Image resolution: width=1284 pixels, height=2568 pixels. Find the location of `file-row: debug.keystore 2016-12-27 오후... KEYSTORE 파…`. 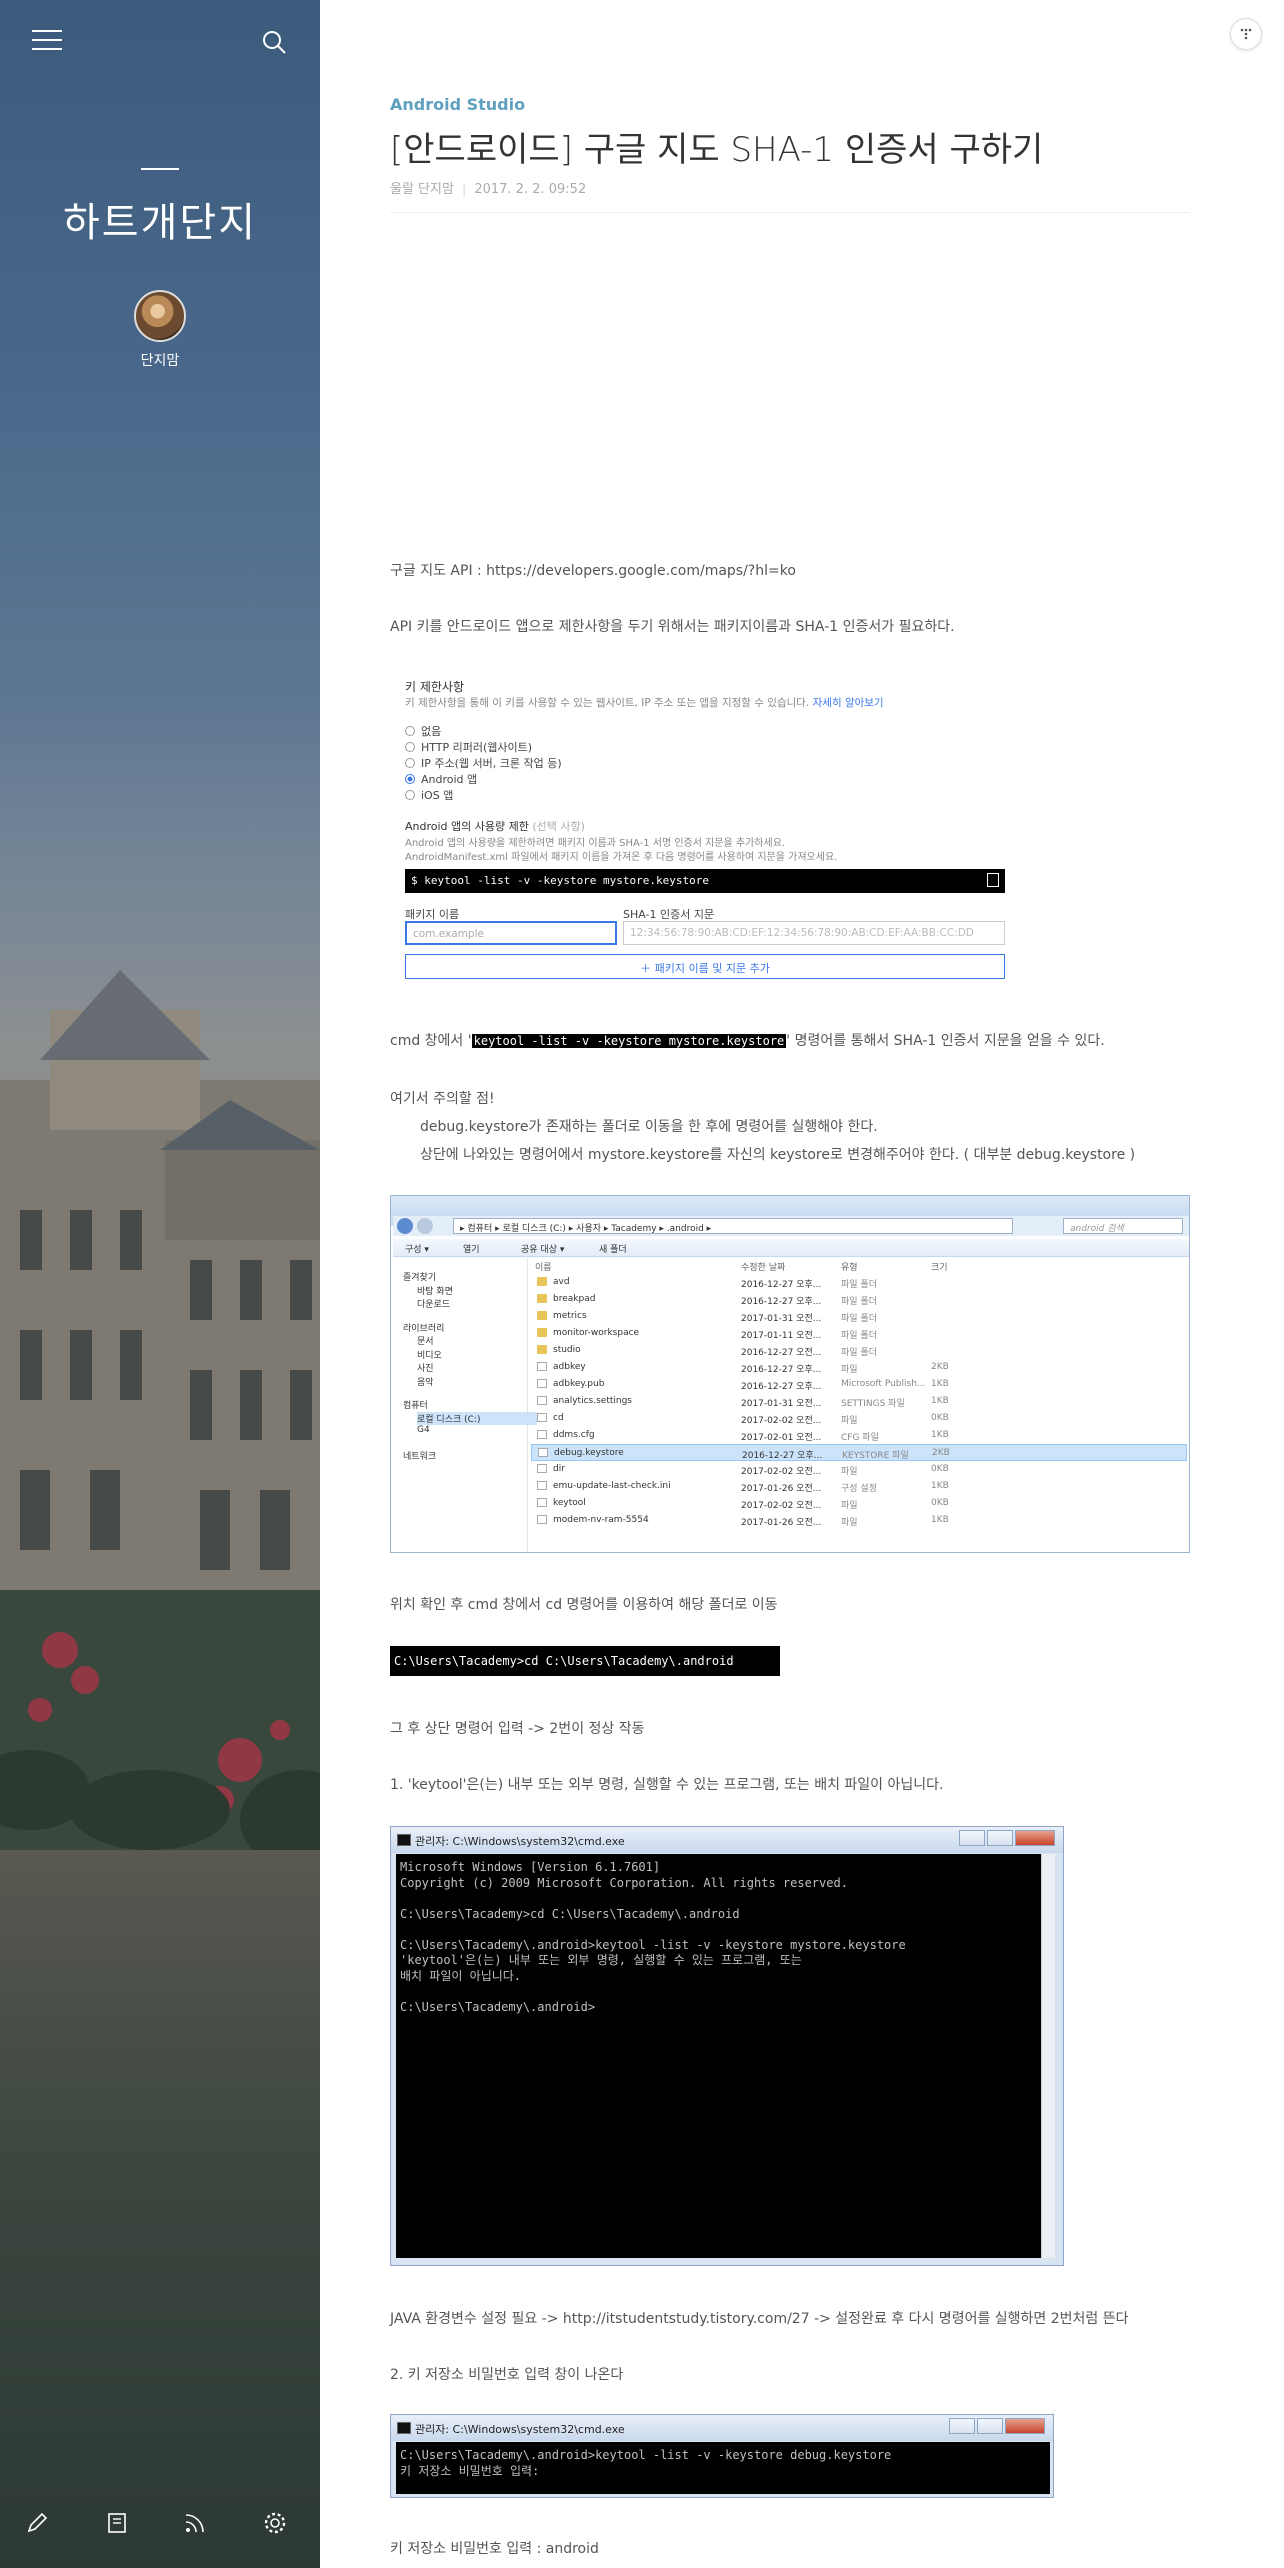

file-row: debug.keystore 2016-12-27 오후... KEYSTORE 파… is located at coordinates (859, 1452).